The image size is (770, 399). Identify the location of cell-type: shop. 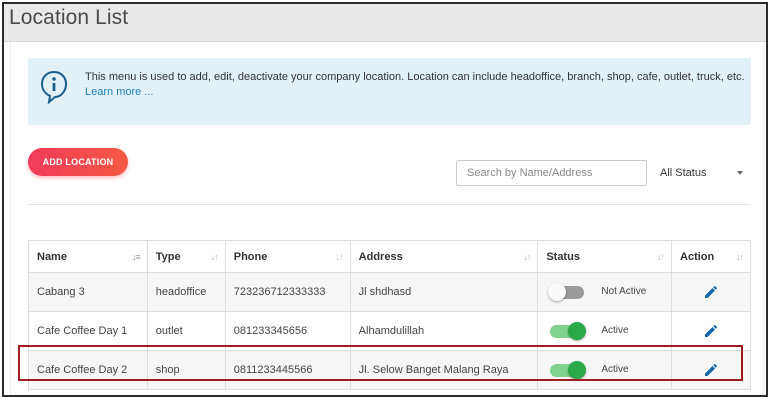
(186, 370).